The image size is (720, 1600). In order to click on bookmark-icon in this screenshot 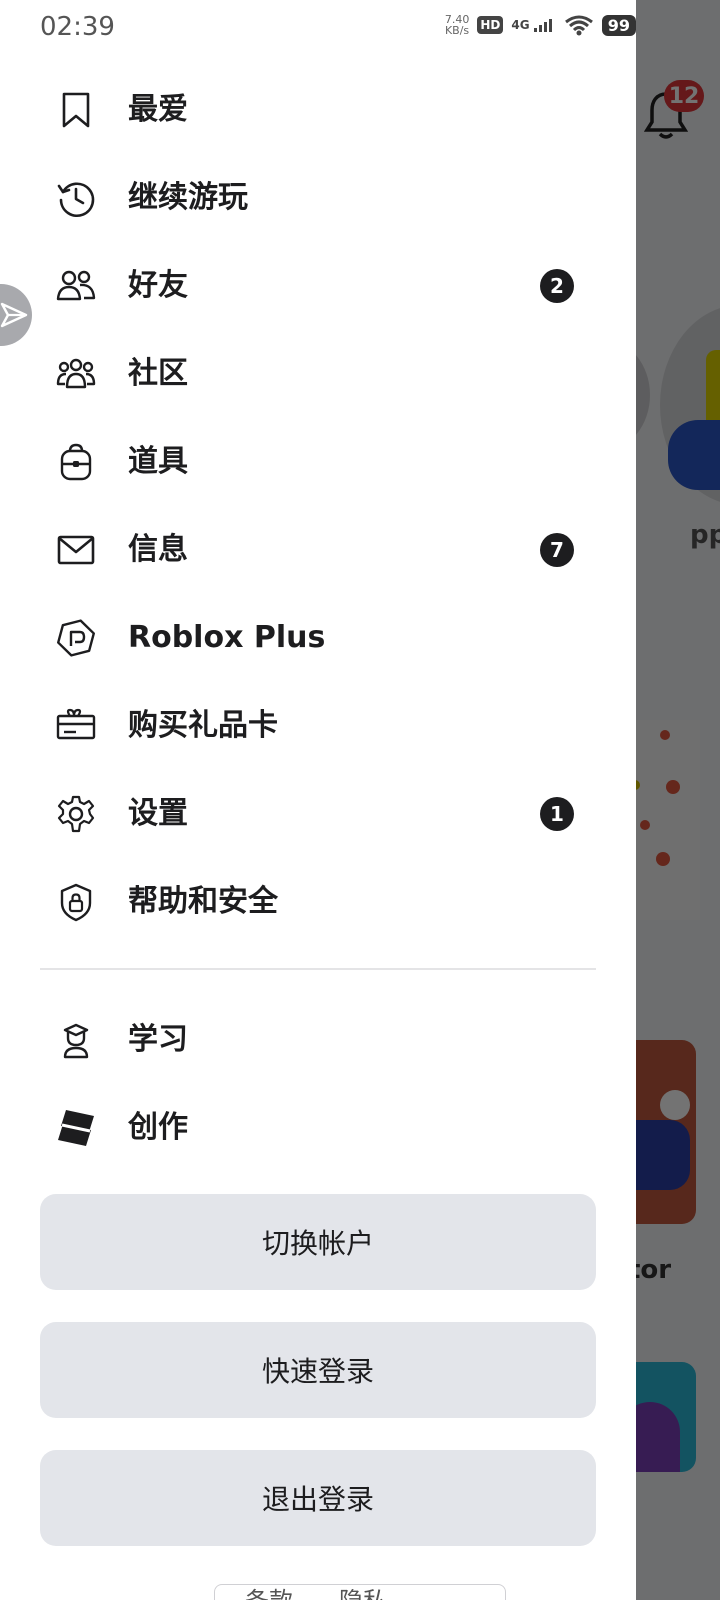, I will do `click(76, 110)`.